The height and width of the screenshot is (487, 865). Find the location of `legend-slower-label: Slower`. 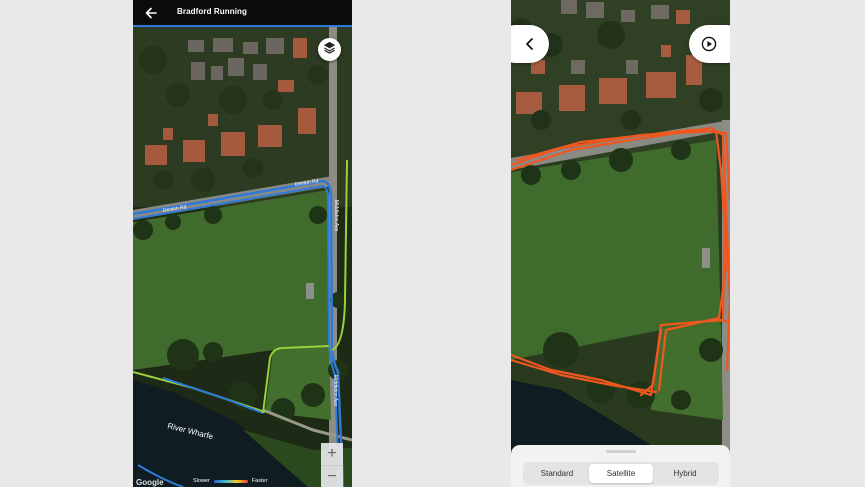

legend-slower-label: Slower is located at coordinates (201, 481).